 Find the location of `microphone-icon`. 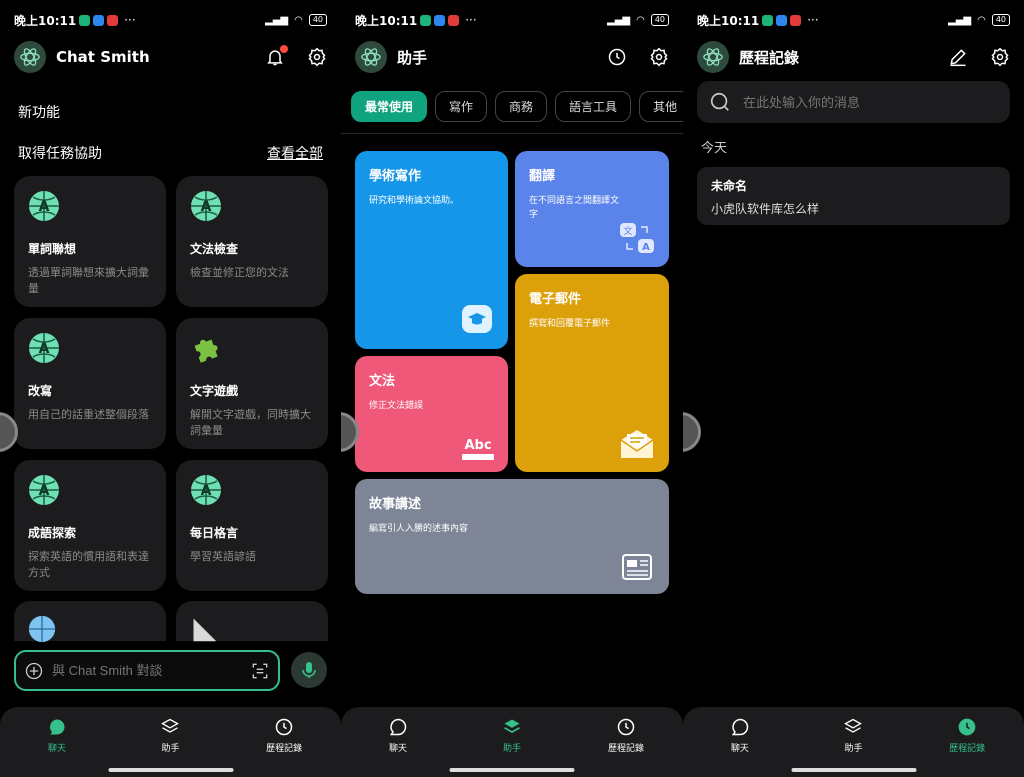

microphone-icon is located at coordinates (309, 670).